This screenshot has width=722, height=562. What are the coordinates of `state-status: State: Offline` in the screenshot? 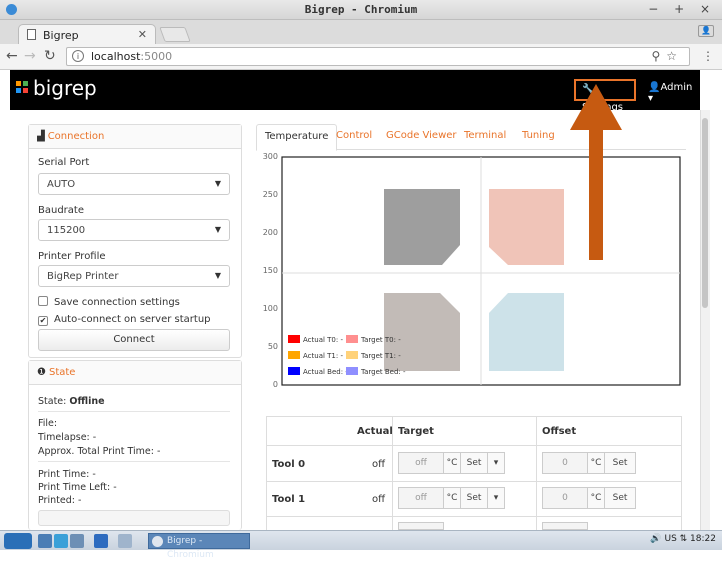 It's located at (71, 401).